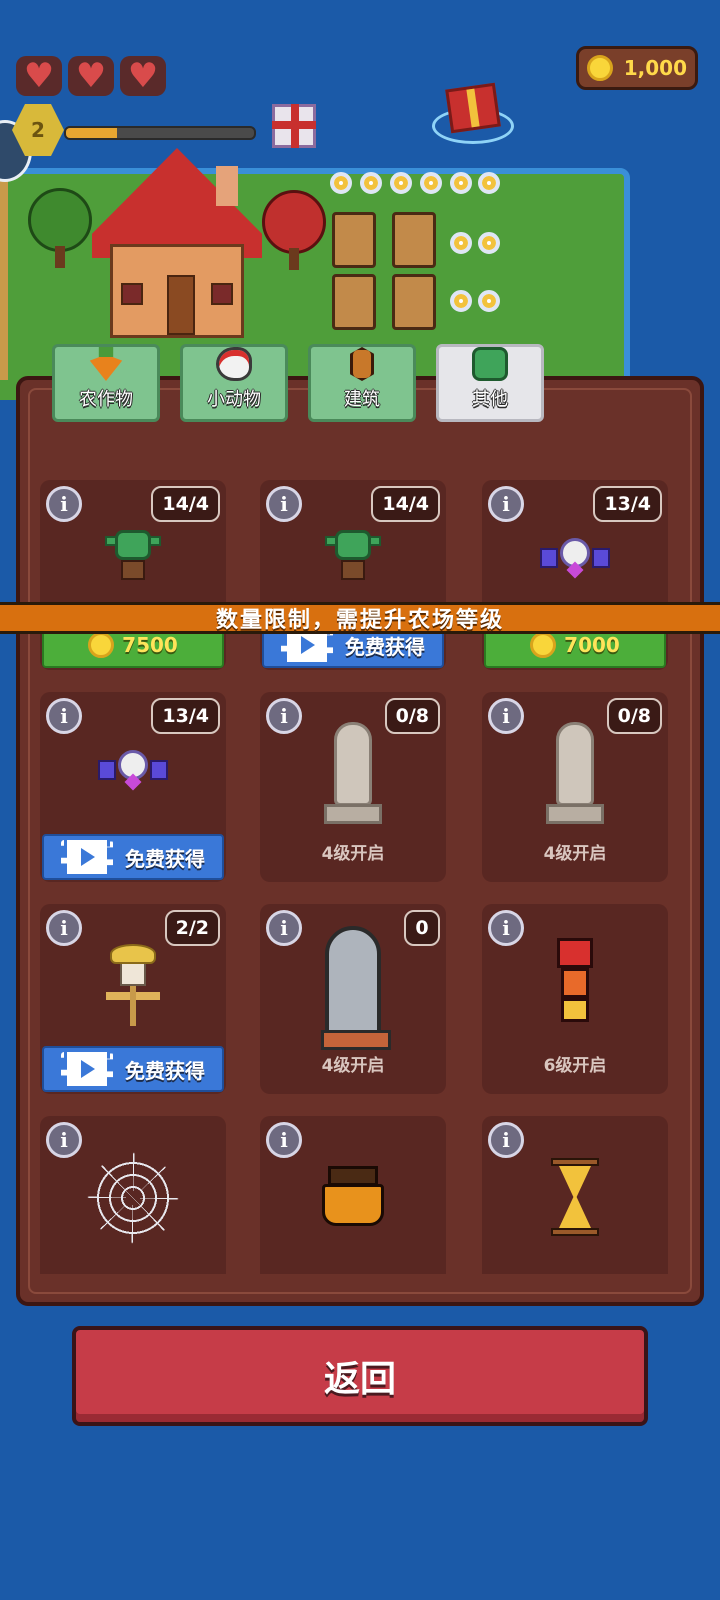  I want to click on item-card-scarecrow: i 2/2 免费获得, so click(133, 999).